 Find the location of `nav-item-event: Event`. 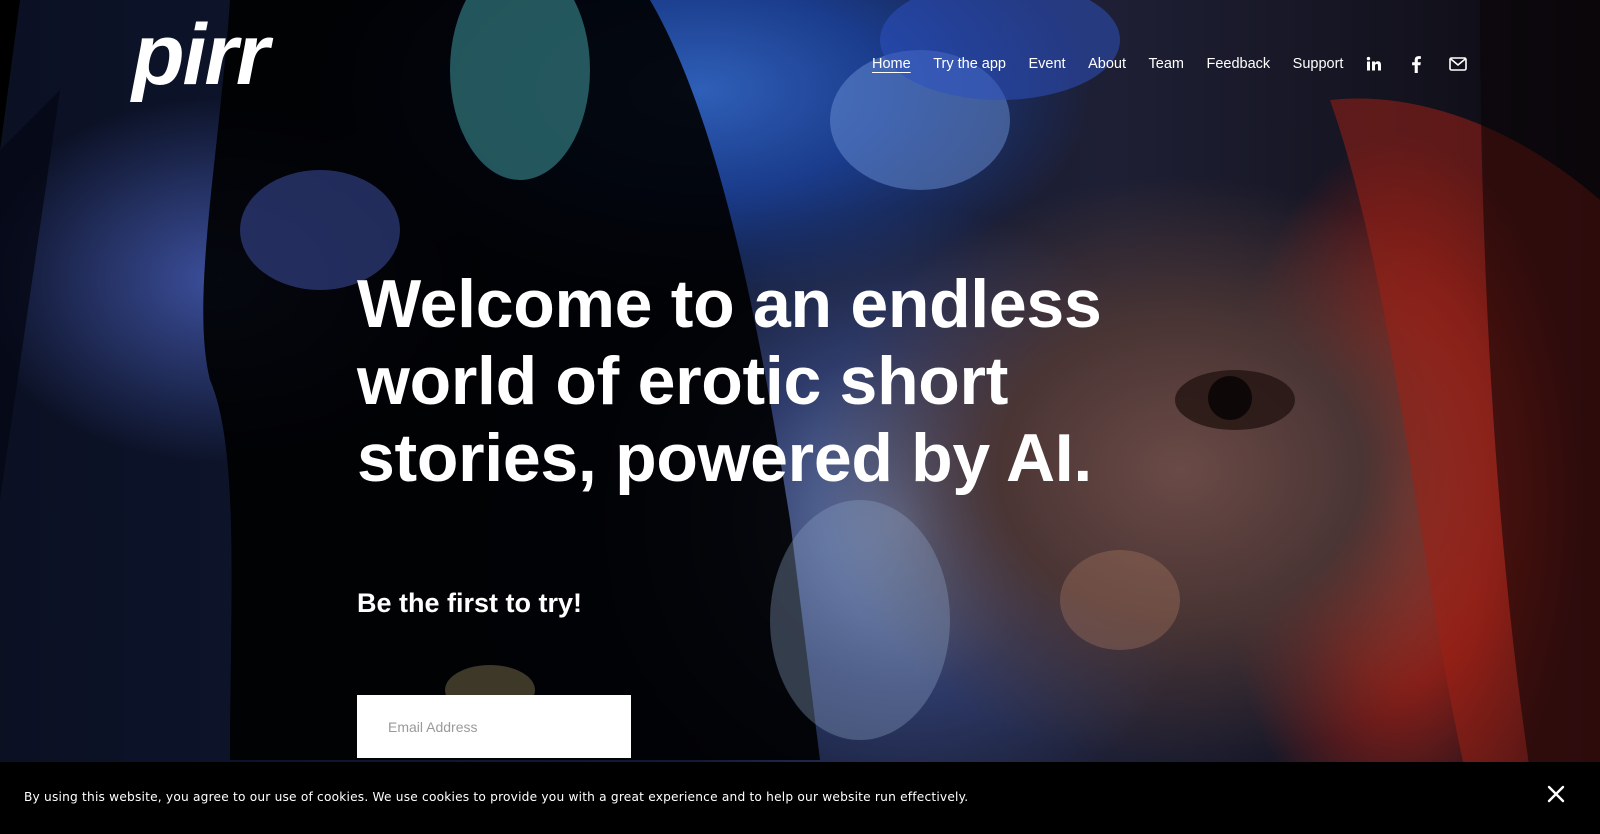

nav-item-event: Event is located at coordinates (1047, 64).